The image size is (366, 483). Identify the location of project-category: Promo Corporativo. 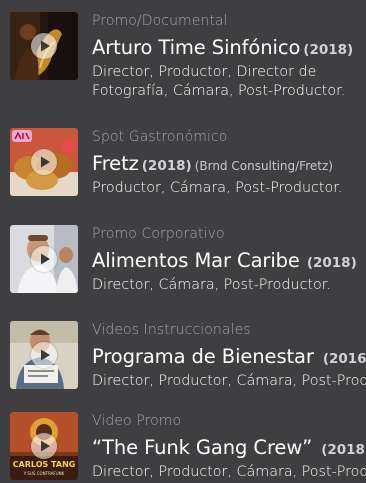
(158, 234).